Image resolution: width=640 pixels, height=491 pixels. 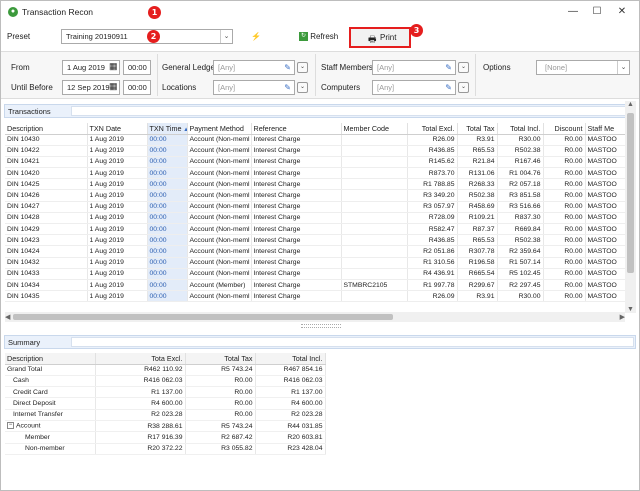 What do you see at coordinates (605, 218) in the screenshot?
I see `cell-staff-member: MASTOO` at bounding box center [605, 218].